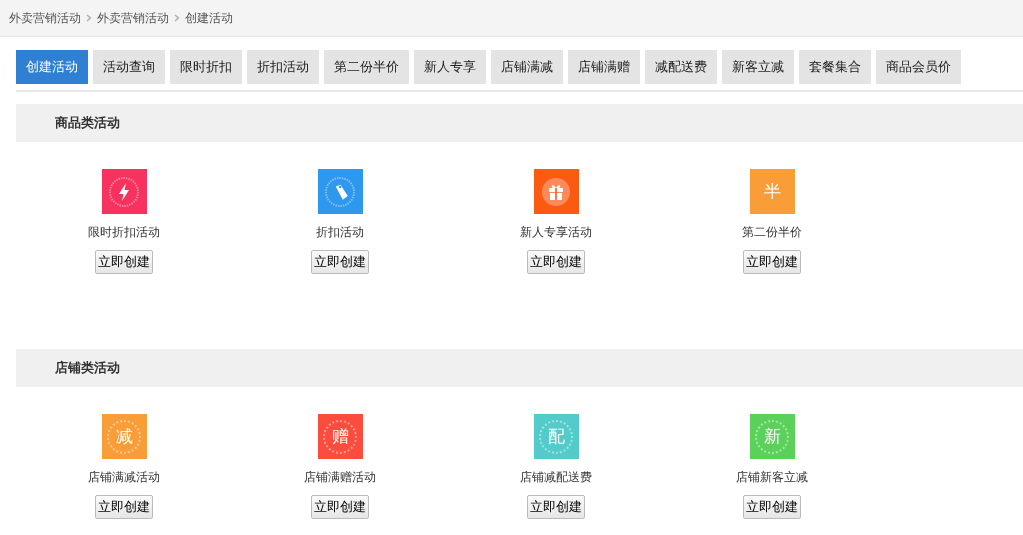 This screenshot has width=1023, height=535. Describe the element at coordinates (124, 191) in the screenshot. I see `lightning-icon` at that location.